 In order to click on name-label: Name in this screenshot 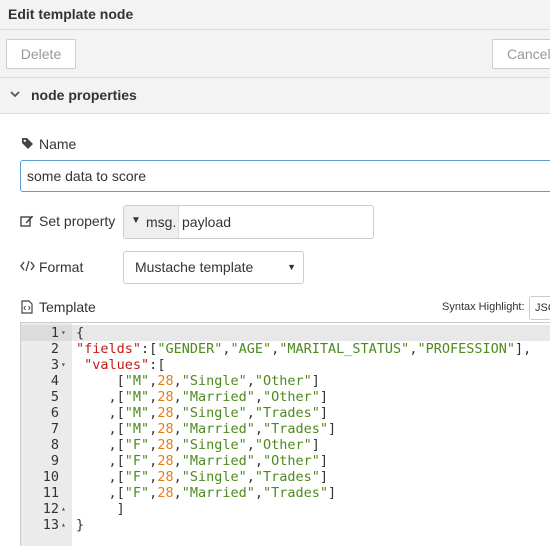, I will do `click(58, 144)`.